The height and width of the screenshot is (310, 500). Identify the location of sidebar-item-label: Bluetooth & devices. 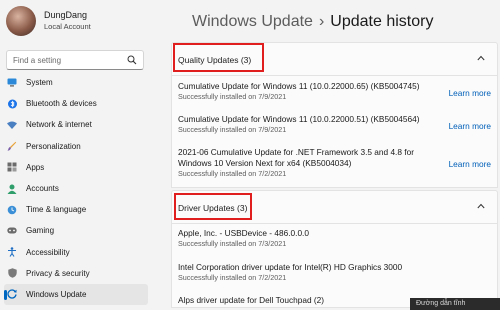
(61, 104).